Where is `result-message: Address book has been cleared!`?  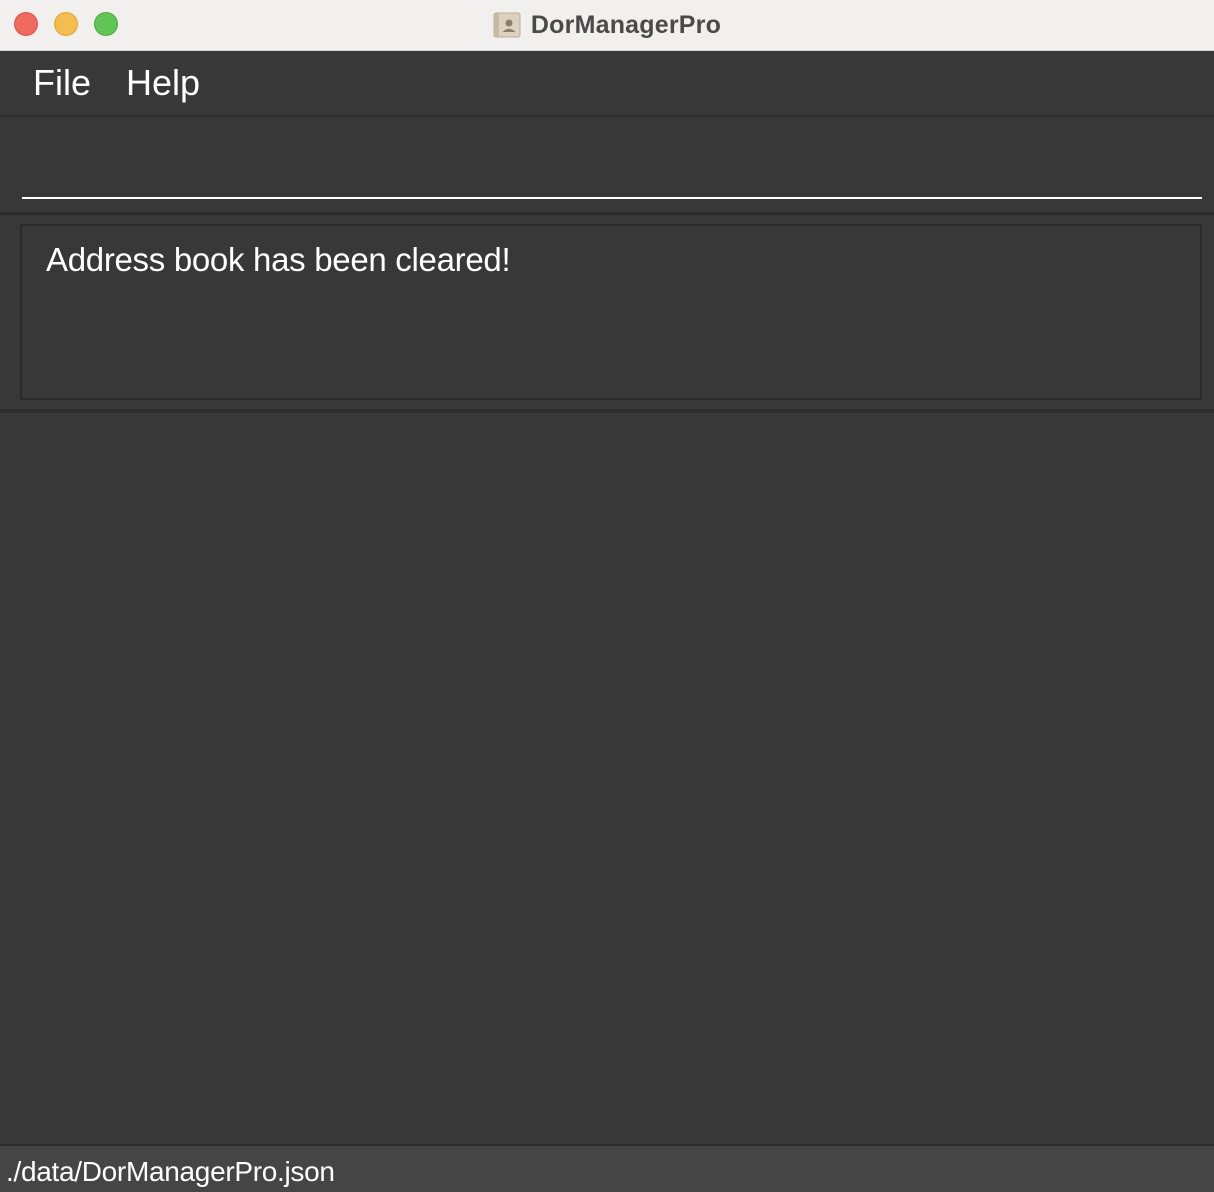 result-message: Address book has been cleared! is located at coordinates (278, 259).